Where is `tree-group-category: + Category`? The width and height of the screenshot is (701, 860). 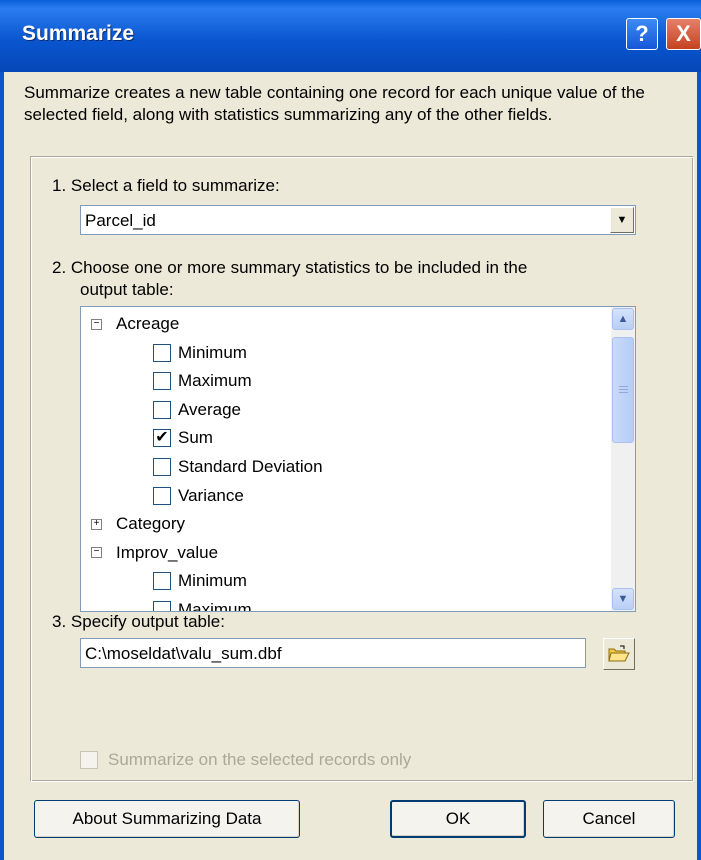 tree-group-category: + Category is located at coordinates (138, 524).